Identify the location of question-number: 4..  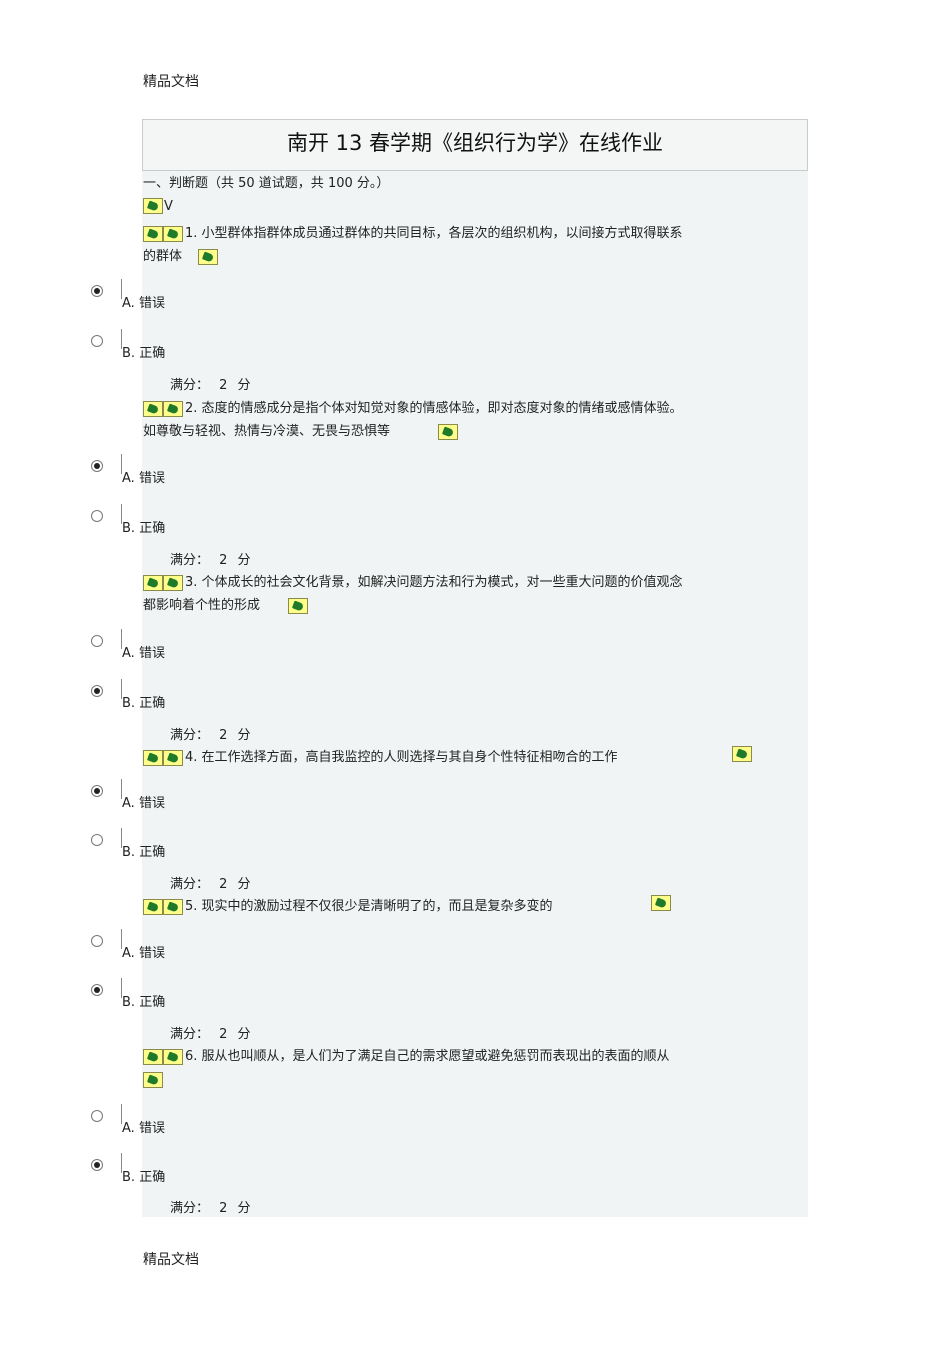
(191, 757).